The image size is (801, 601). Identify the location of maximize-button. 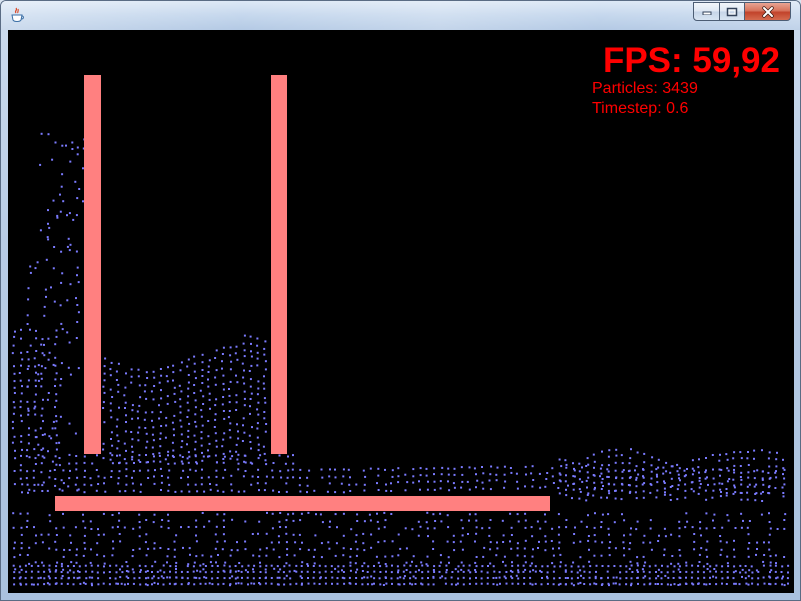
(732, 11).